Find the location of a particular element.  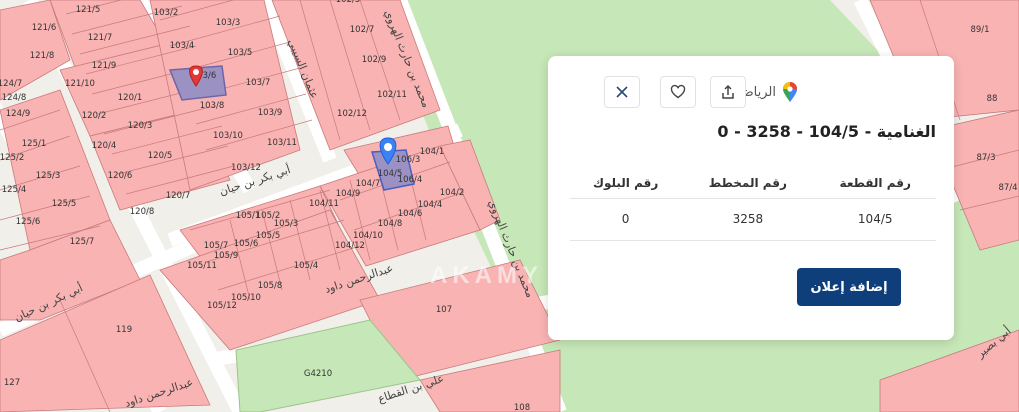

card-toolbar: الرياض is located at coordinates (756, 92).